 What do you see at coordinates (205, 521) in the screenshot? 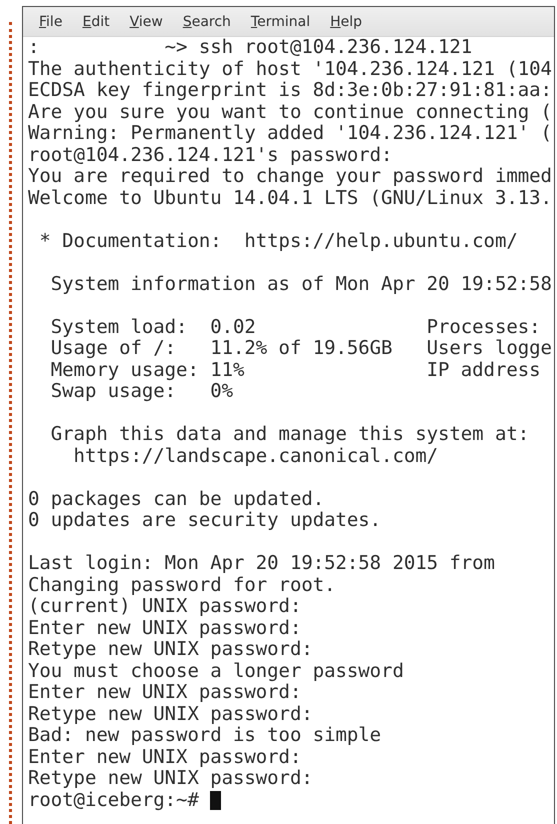
I see `terminal-line: 0 updates are security updates.` at bounding box center [205, 521].